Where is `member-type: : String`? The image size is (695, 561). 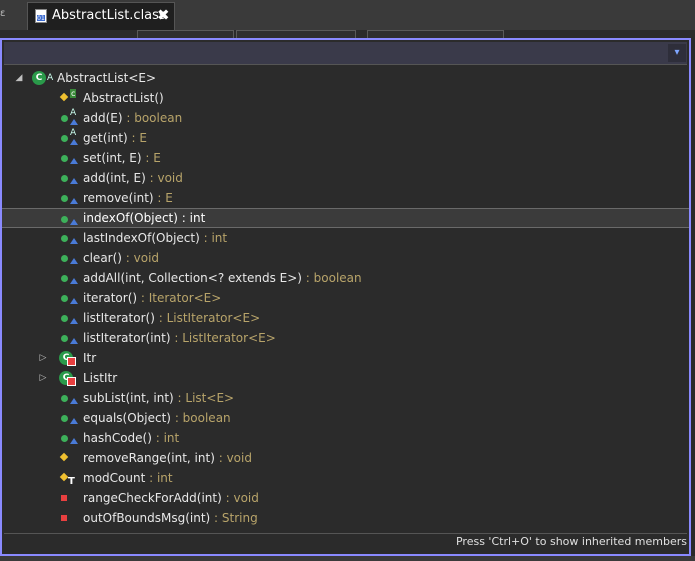
member-type: : String is located at coordinates (234, 518).